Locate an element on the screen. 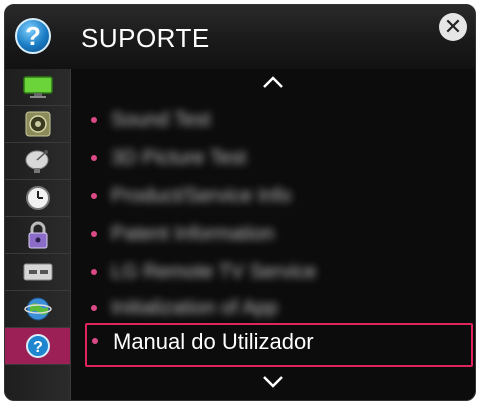 The image size is (481, 406). menu-item-patent-information: Patent Information is located at coordinates (279, 235).